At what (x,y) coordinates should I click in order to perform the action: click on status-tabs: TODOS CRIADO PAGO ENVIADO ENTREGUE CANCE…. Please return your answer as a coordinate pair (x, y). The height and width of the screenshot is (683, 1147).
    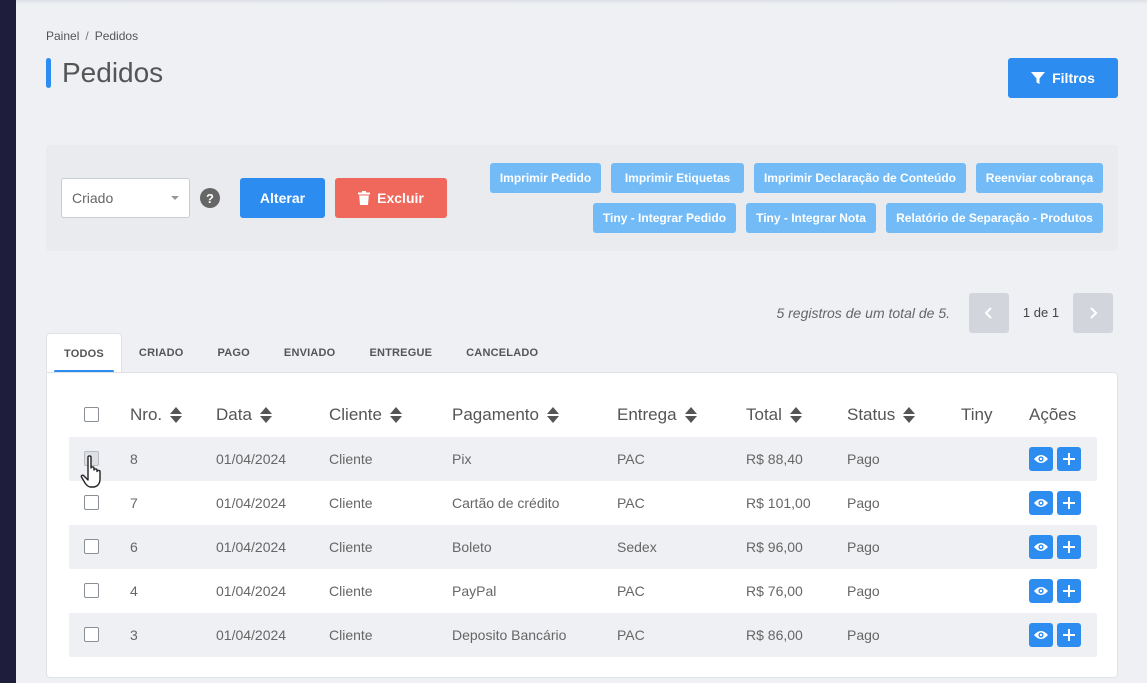
    Looking at the image, I should click on (300, 353).